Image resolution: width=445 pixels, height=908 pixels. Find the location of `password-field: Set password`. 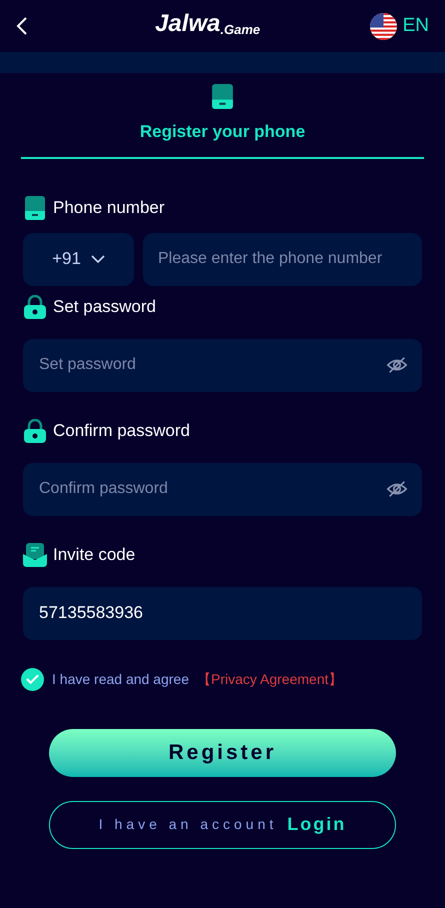

password-field: Set password is located at coordinates (222, 365).